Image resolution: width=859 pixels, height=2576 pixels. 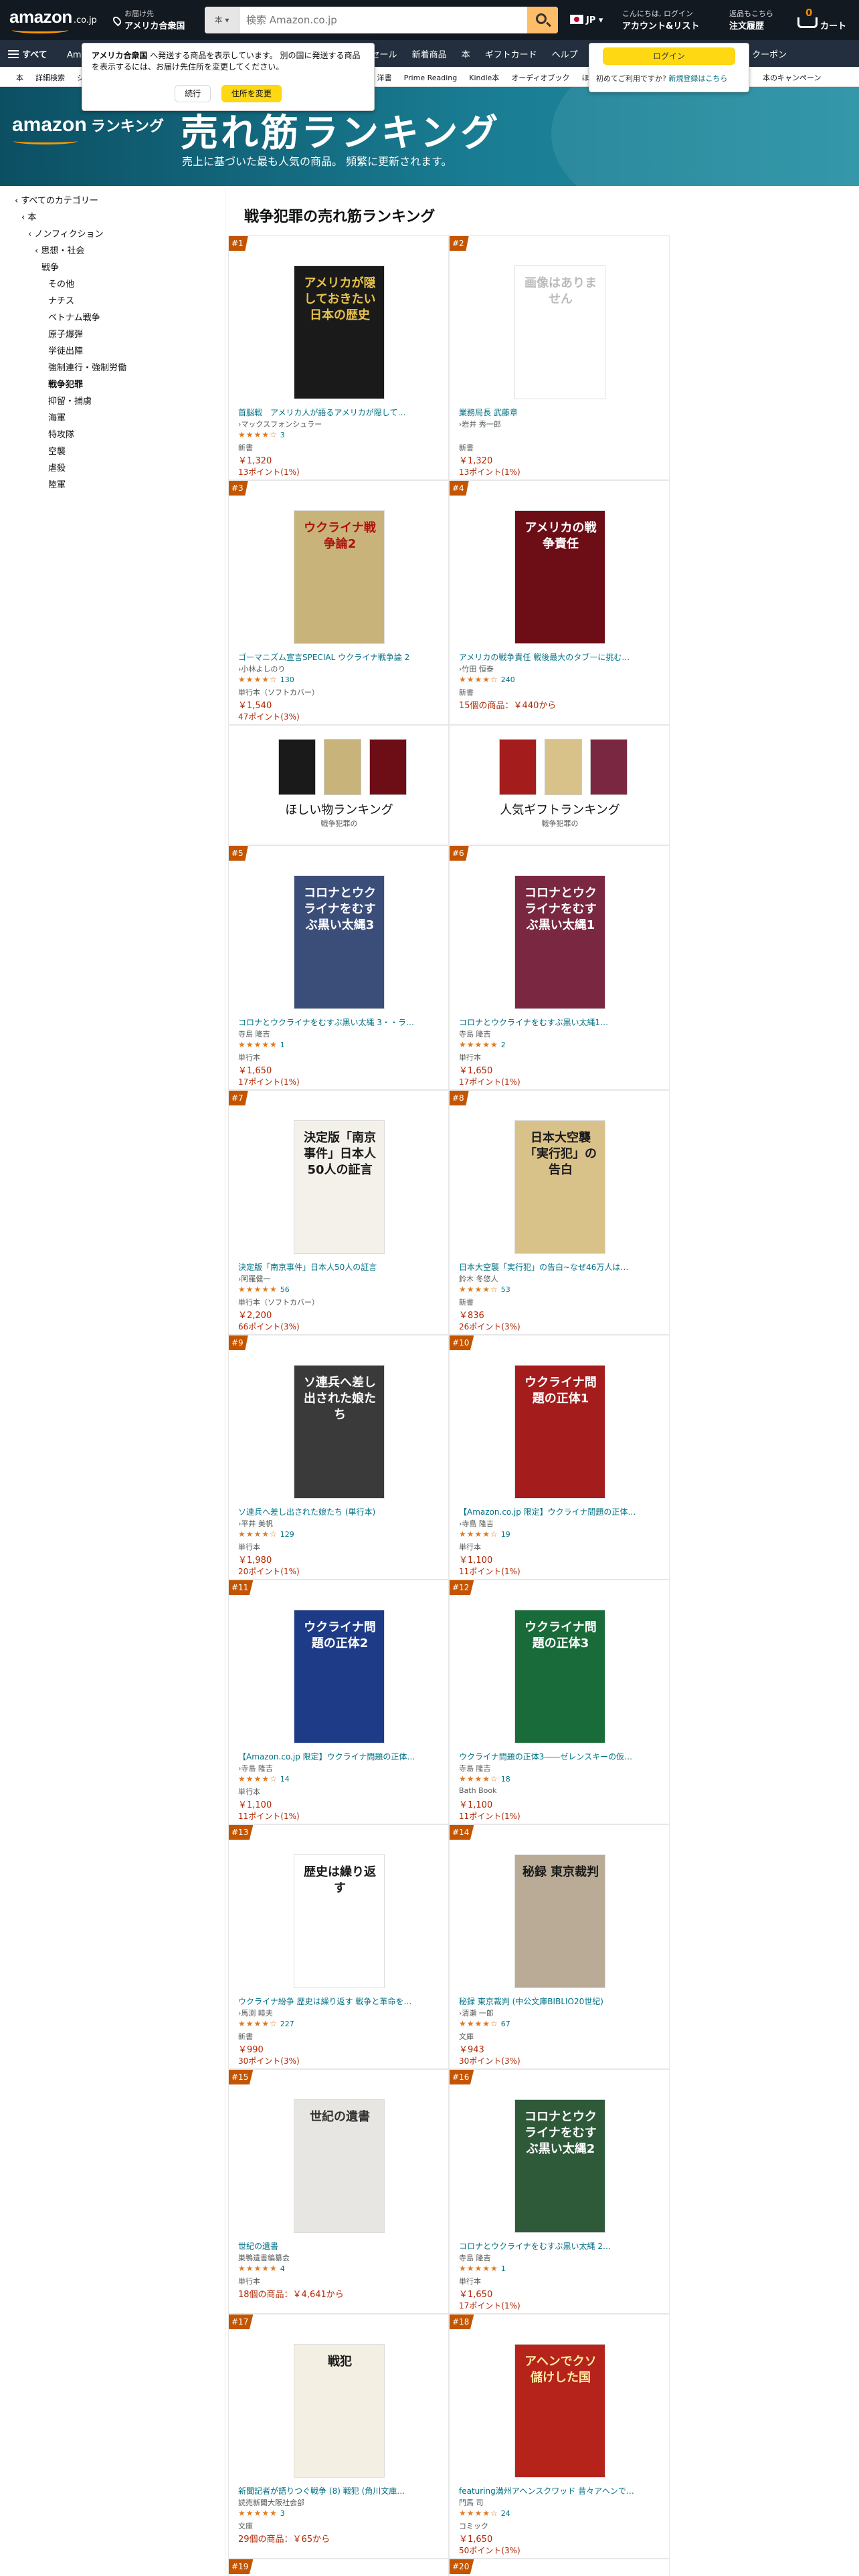 I want to click on product-card: #20, so click(x=559, y=2568).